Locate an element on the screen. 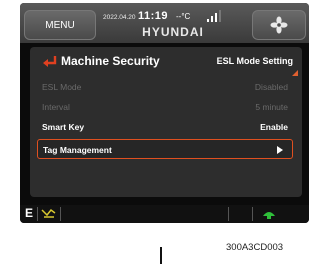 This screenshot has width=322, height=264. fan-button is located at coordinates (279, 25).